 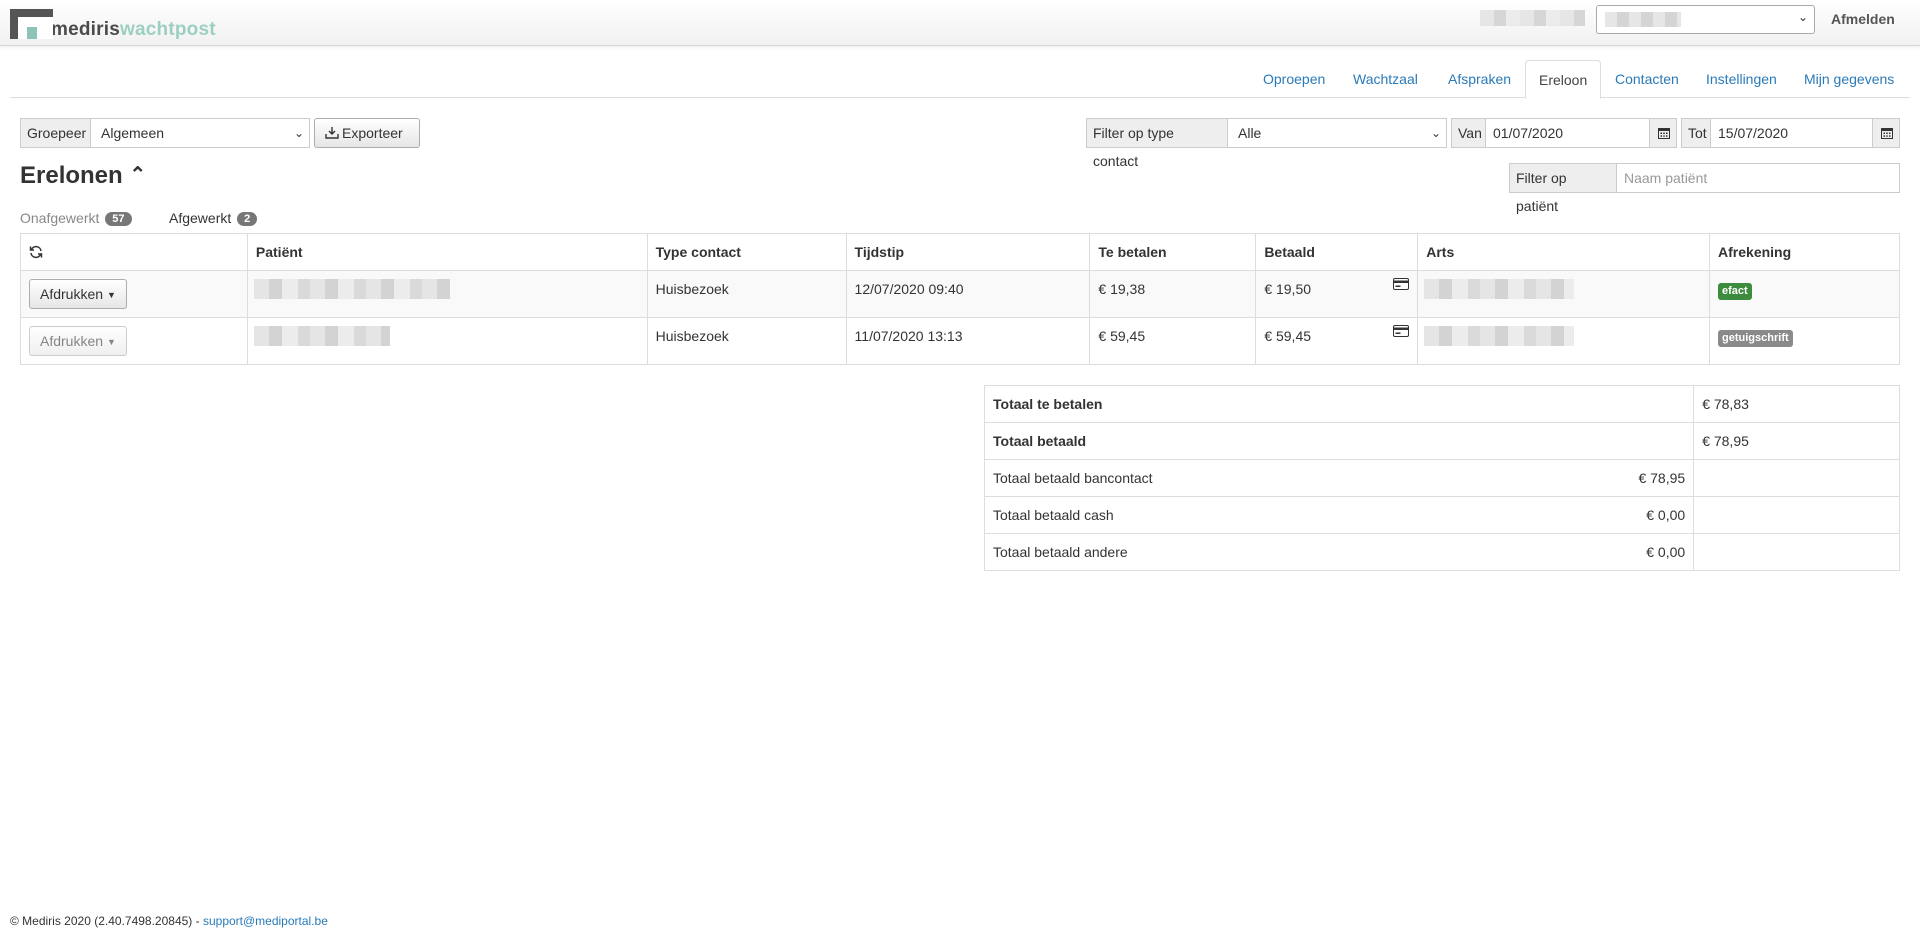 I want to click on paid-cell: € 59,45, so click(x=1337, y=341).